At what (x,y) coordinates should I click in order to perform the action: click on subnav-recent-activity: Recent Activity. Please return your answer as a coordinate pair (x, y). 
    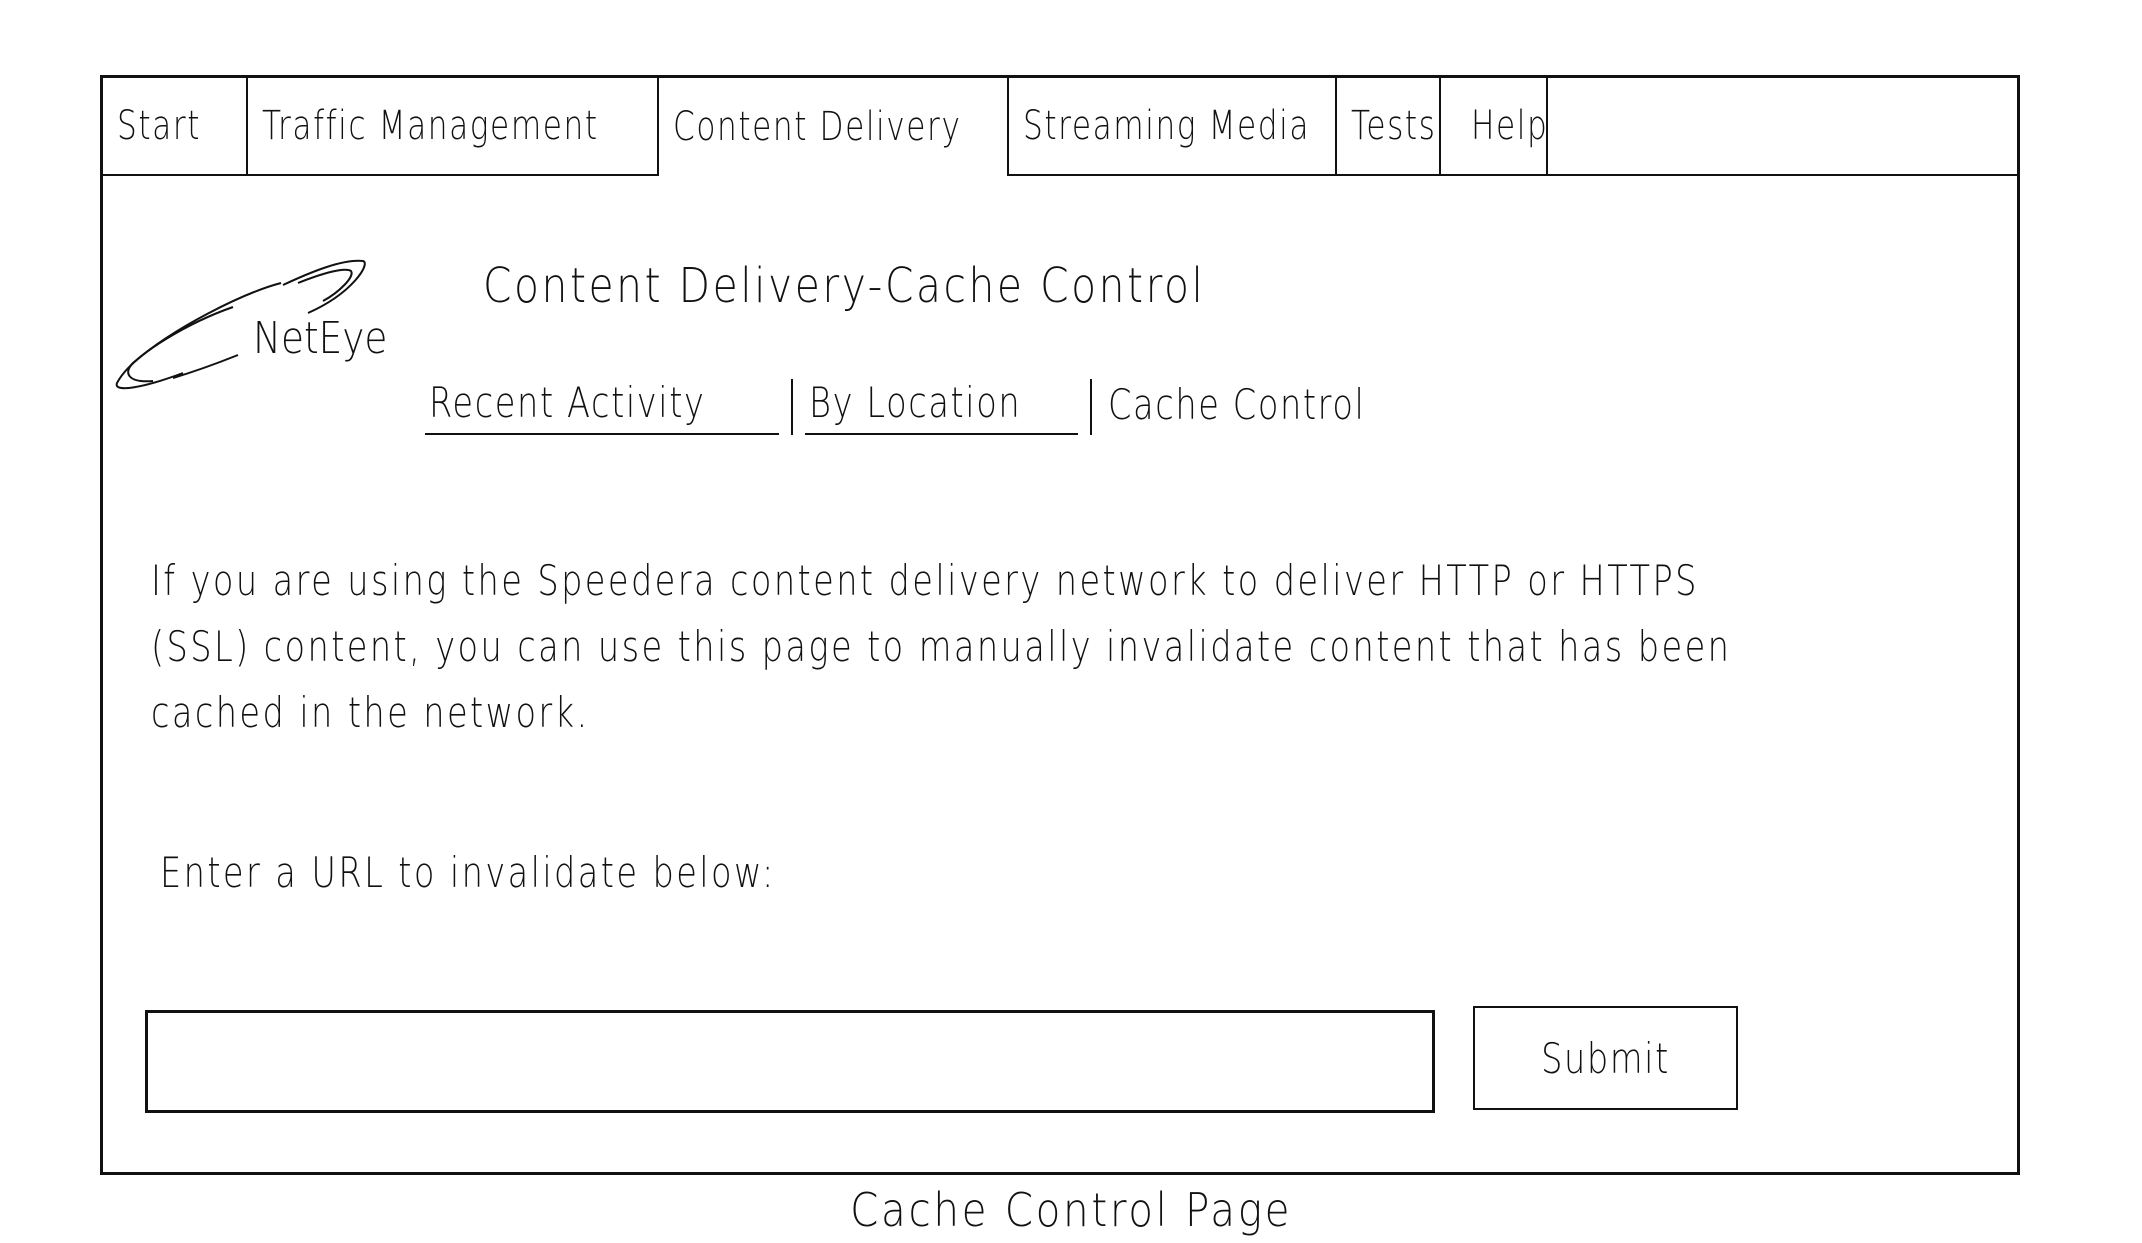
    Looking at the image, I should click on (602, 406).